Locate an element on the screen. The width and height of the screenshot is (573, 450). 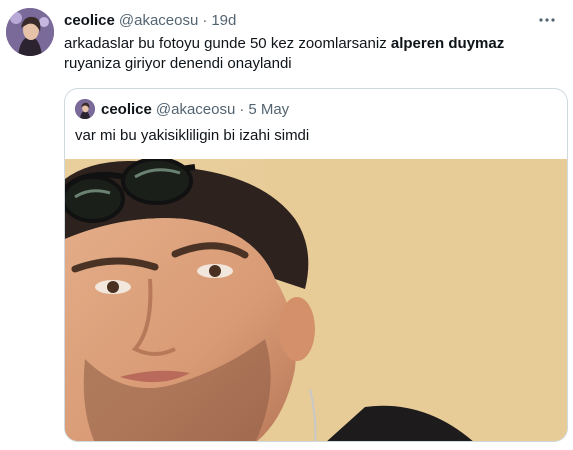
quoted-tweet-header: ceolice @akaceosu · 5 May is located at coordinates (182, 109).